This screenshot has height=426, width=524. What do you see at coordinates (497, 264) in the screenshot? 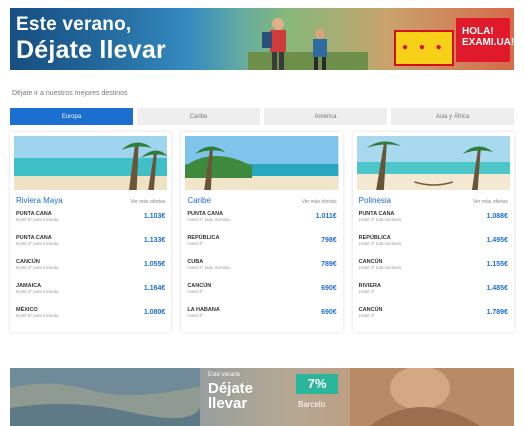
I see `offer-price: 1.155€` at bounding box center [497, 264].